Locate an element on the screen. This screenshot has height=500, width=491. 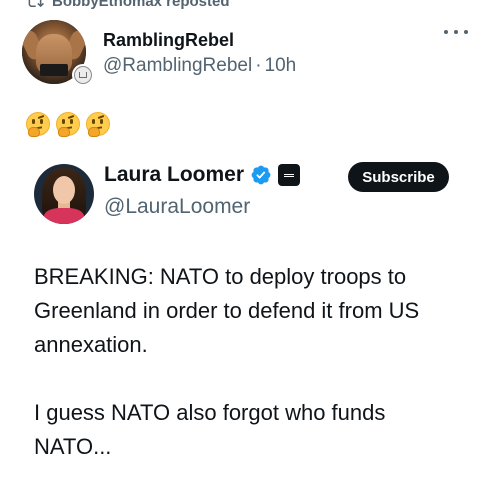
author-handle: @RamblingRebel is located at coordinates (177, 65).